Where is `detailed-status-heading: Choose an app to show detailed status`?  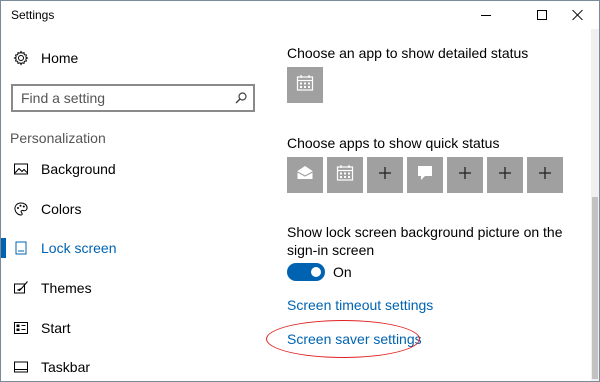 detailed-status-heading: Choose an app to show detailed status is located at coordinates (408, 53).